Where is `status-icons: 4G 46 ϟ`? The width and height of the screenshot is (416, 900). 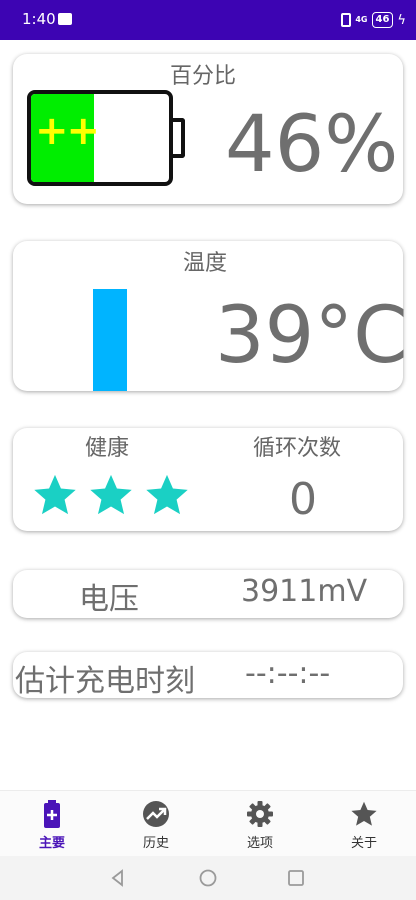 status-icons: 4G 46 ϟ is located at coordinates (373, 20).